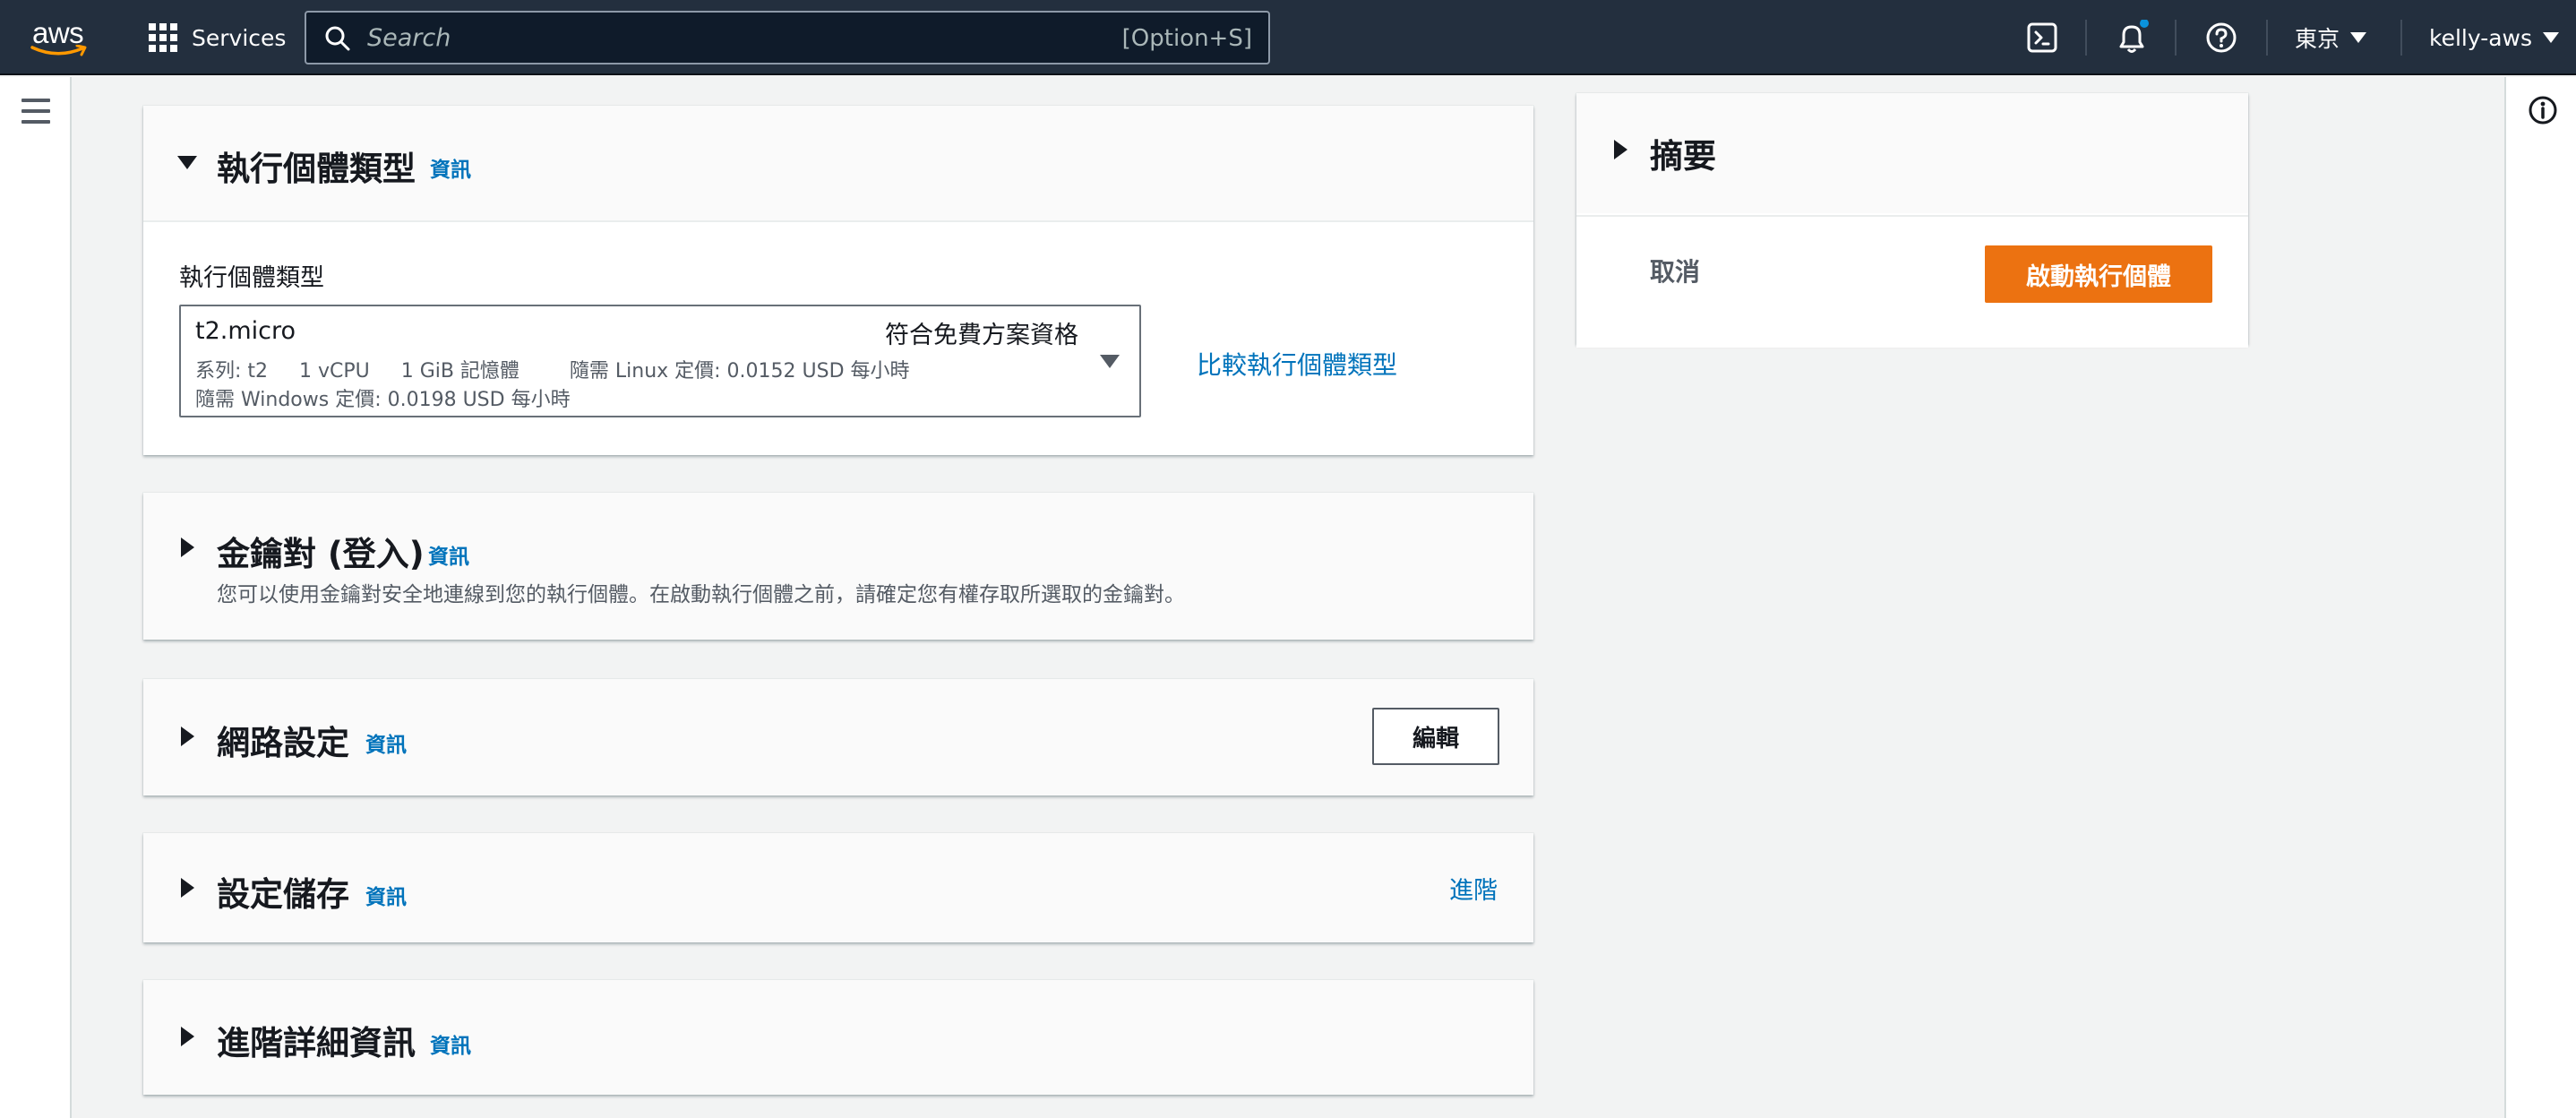 The image size is (2576, 1118). I want to click on instance-type-windows-price: 隨需 Windows 定價: 0.0198 USD 每小時, so click(383, 400).